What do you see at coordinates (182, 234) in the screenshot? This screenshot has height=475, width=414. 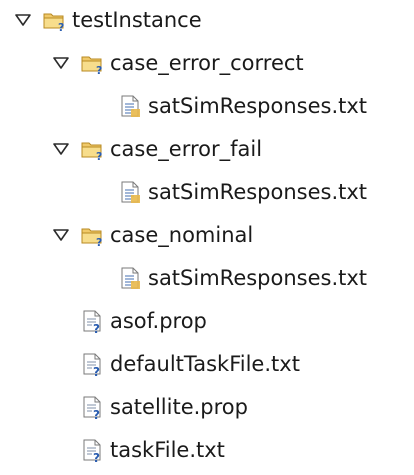 I see `tree-item-label: case_nominal` at bounding box center [182, 234].